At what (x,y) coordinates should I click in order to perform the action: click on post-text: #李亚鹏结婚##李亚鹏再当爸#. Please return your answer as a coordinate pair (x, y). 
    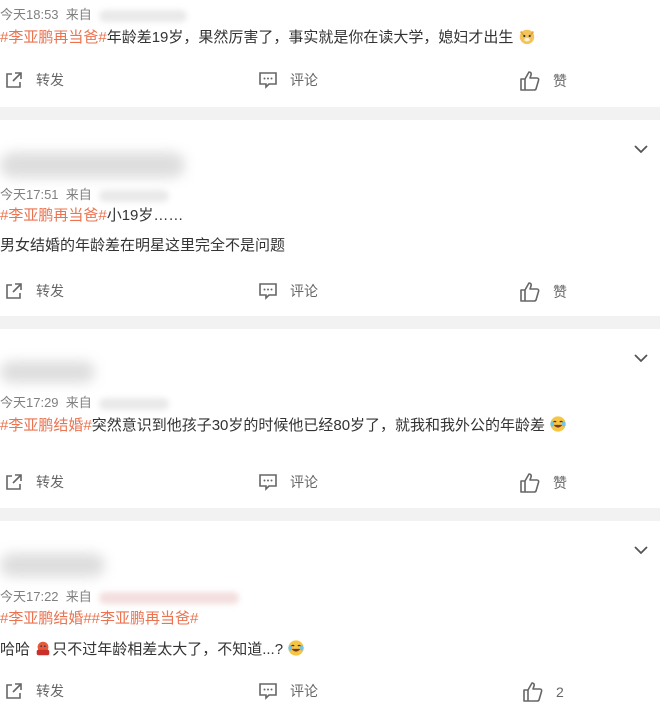
    Looking at the image, I should click on (99, 619).